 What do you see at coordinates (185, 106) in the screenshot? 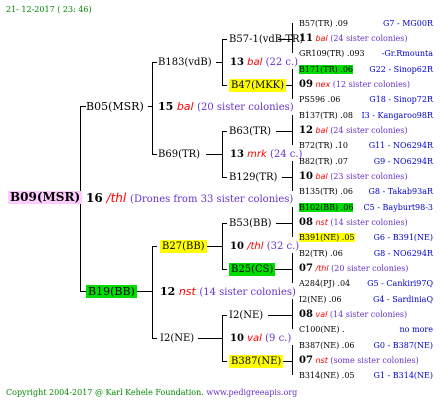
I see `b05-mark: bal` at bounding box center [185, 106].